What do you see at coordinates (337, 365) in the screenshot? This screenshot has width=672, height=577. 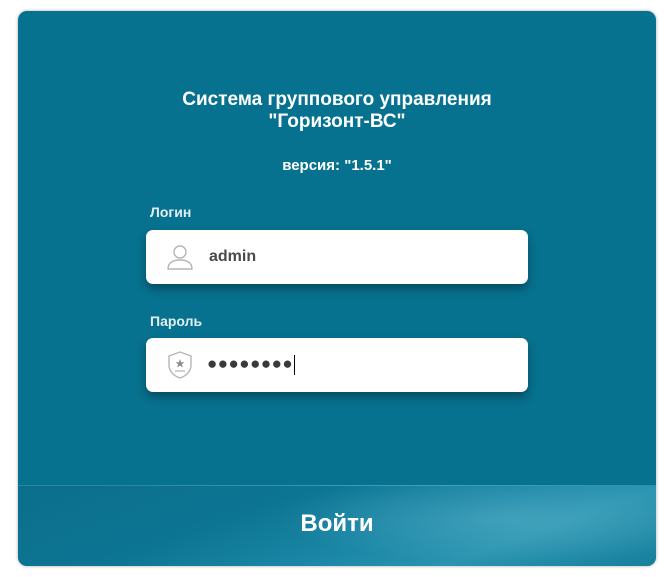 I see `password-field: ●●●●●●●●` at bounding box center [337, 365].